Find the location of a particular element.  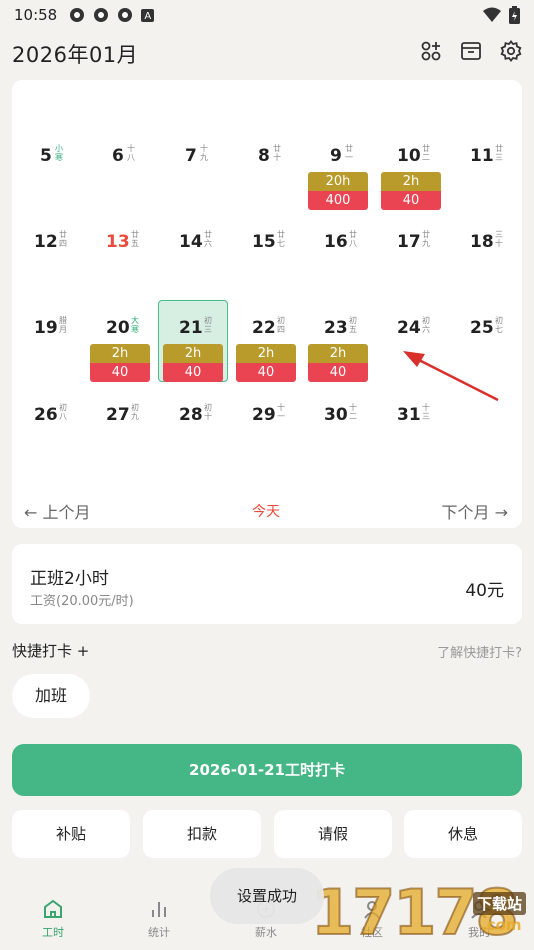

calendar-day: 21 初三 2h 40 is located at coordinates (193, 349).